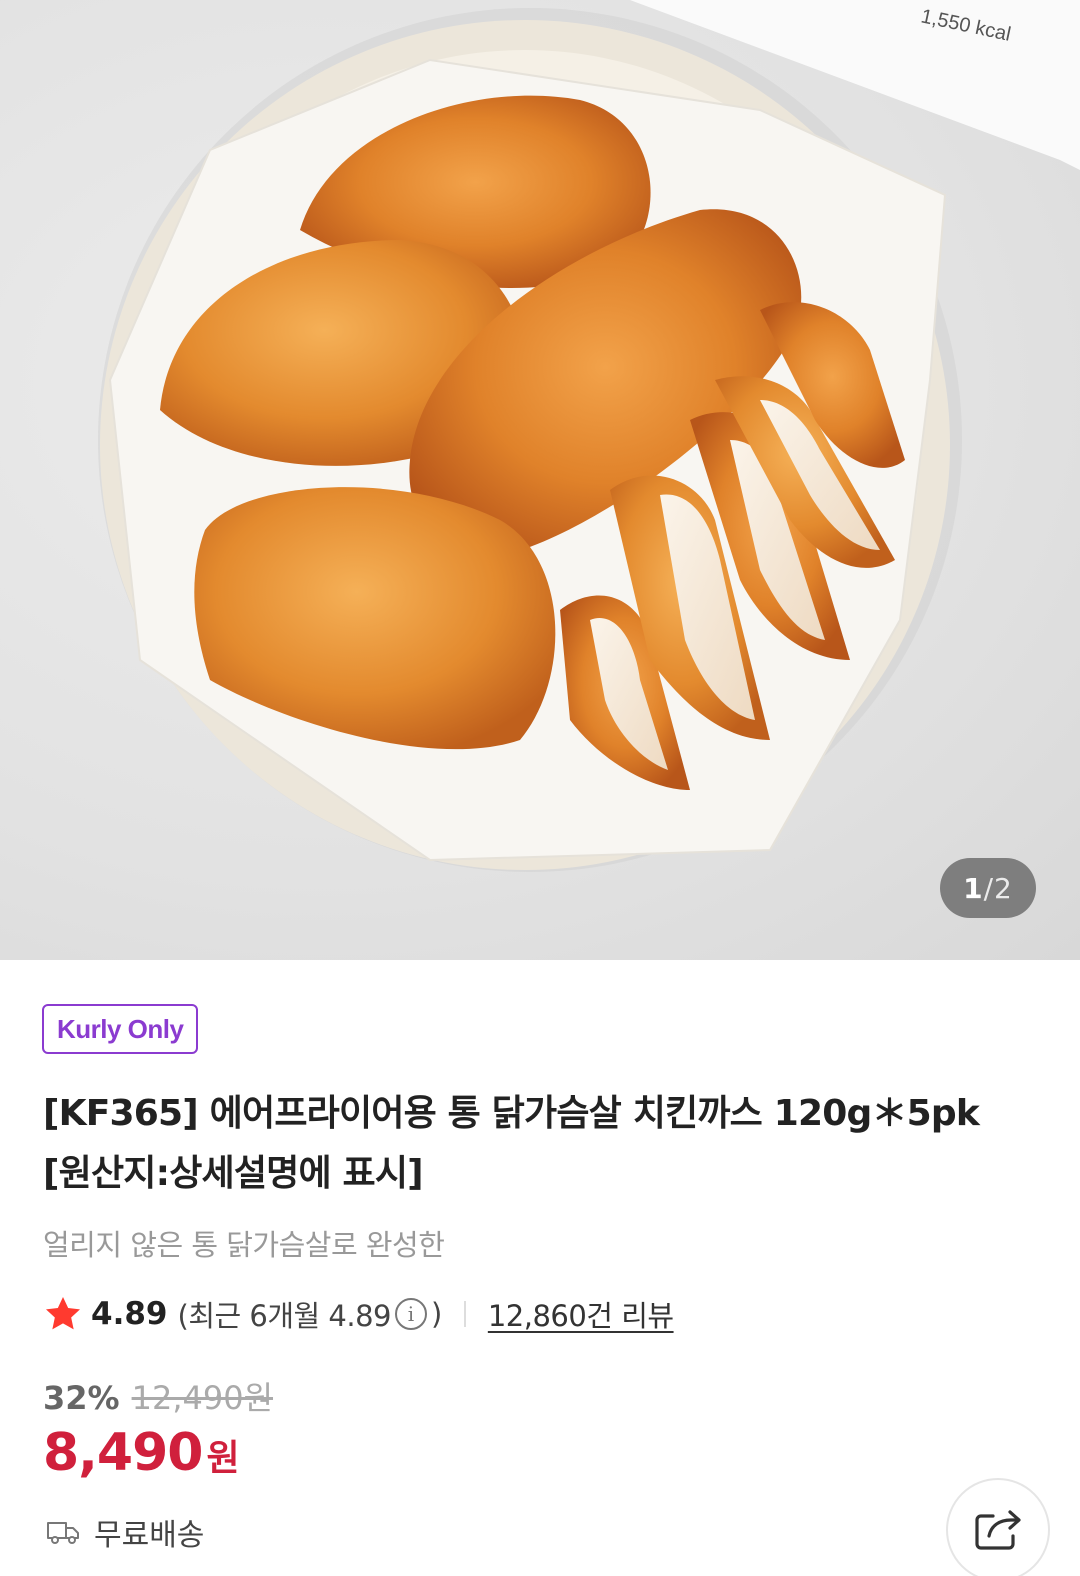 This screenshot has width=1080, height=1576. I want to click on share-icon, so click(998, 1530).